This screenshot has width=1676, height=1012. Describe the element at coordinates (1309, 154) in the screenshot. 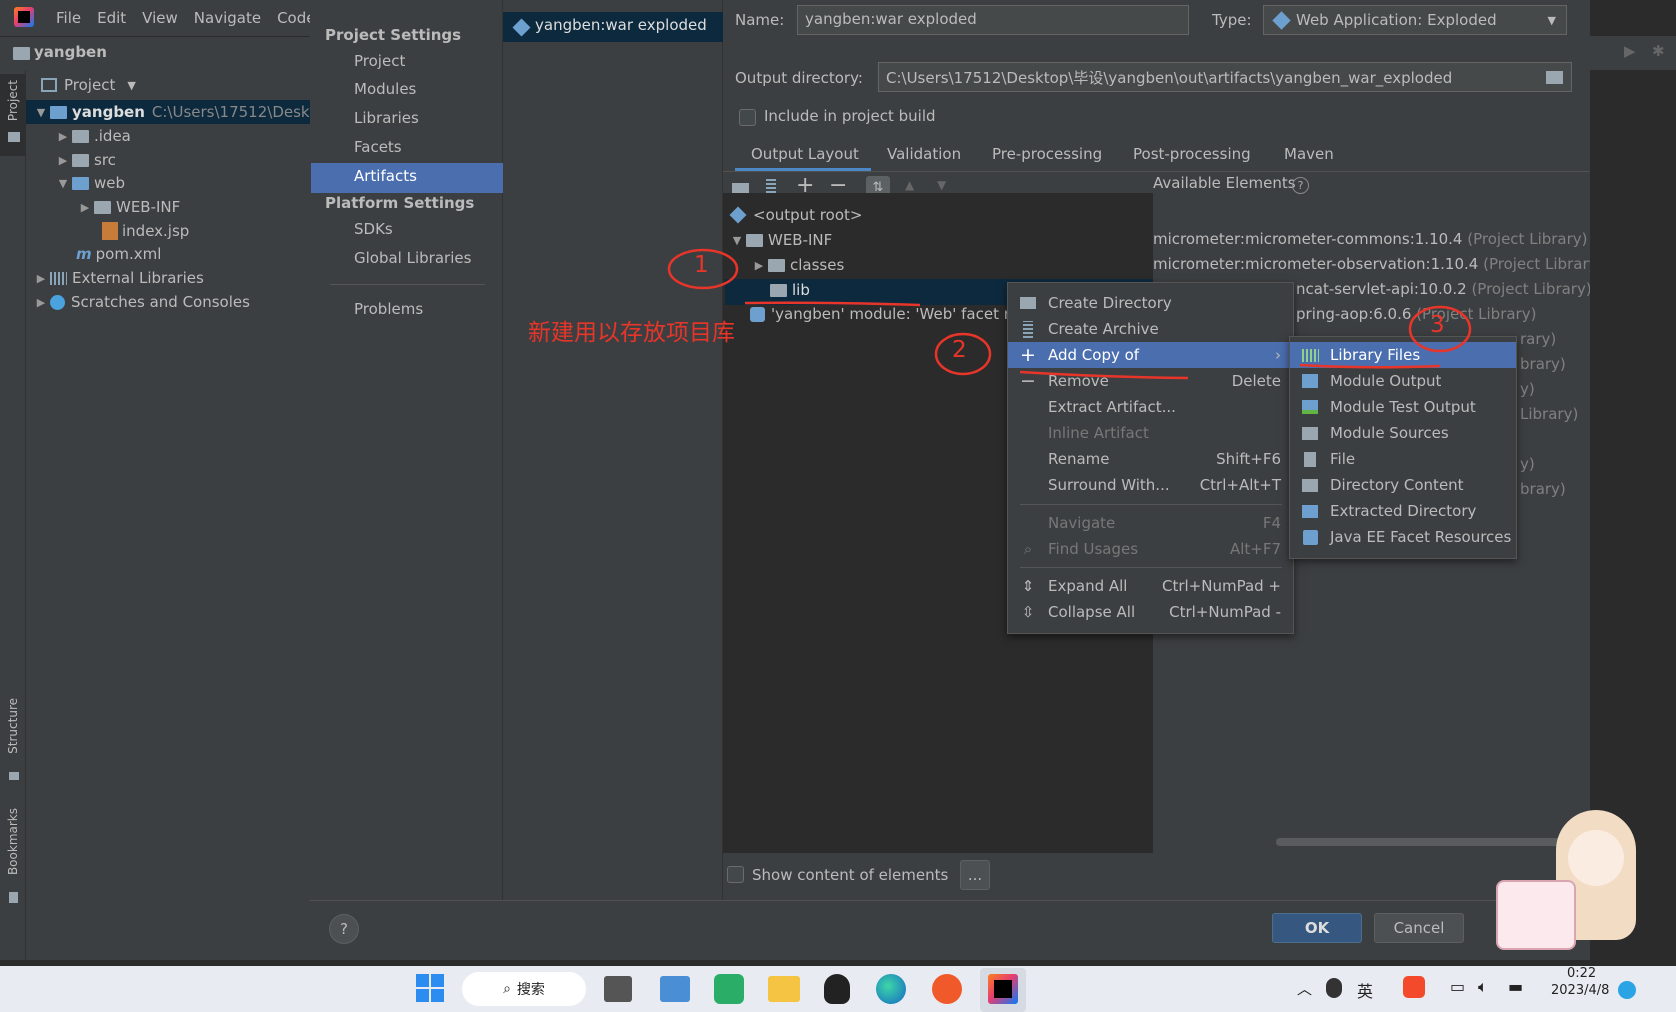

I see `tab-maven: Maven` at that location.